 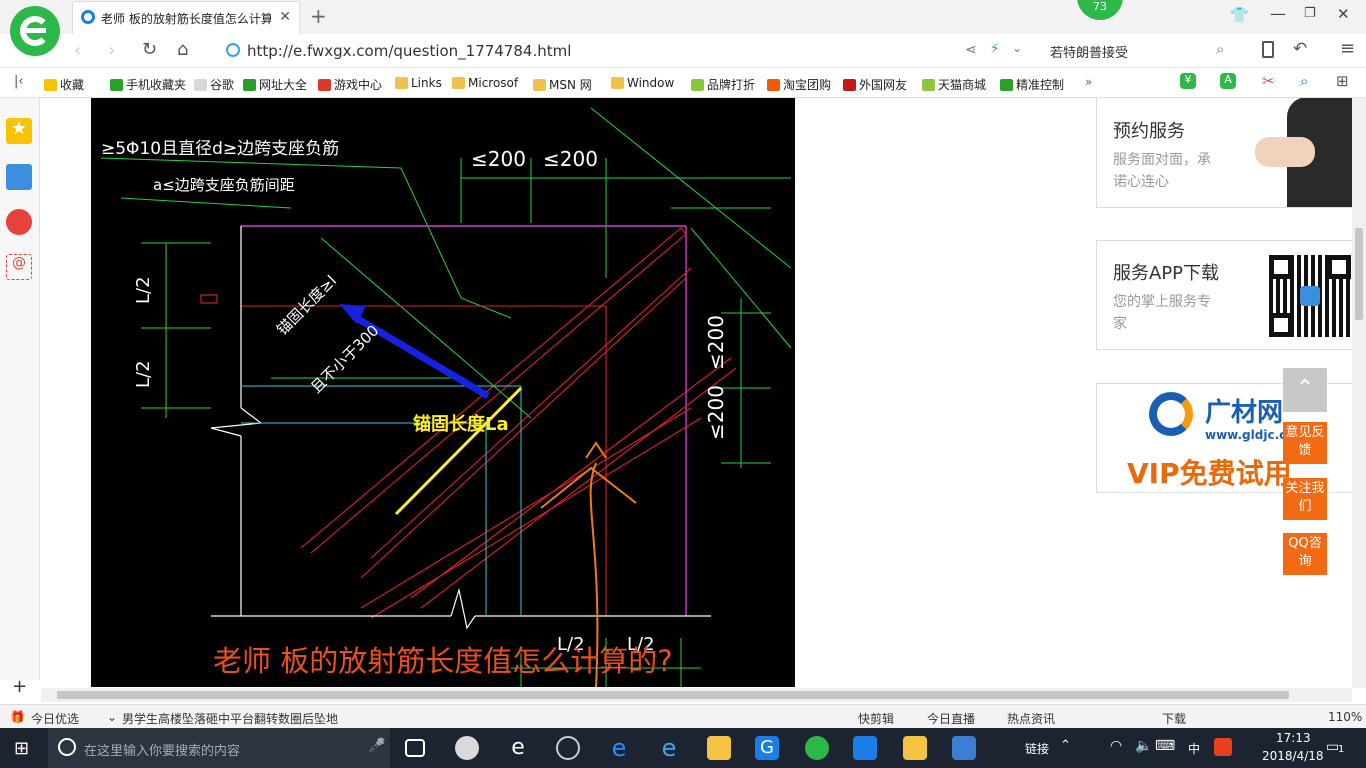 What do you see at coordinates (883, 85) in the screenshot?
I see `bookmark-label: 外国网友` at bounding box center [883, 85].